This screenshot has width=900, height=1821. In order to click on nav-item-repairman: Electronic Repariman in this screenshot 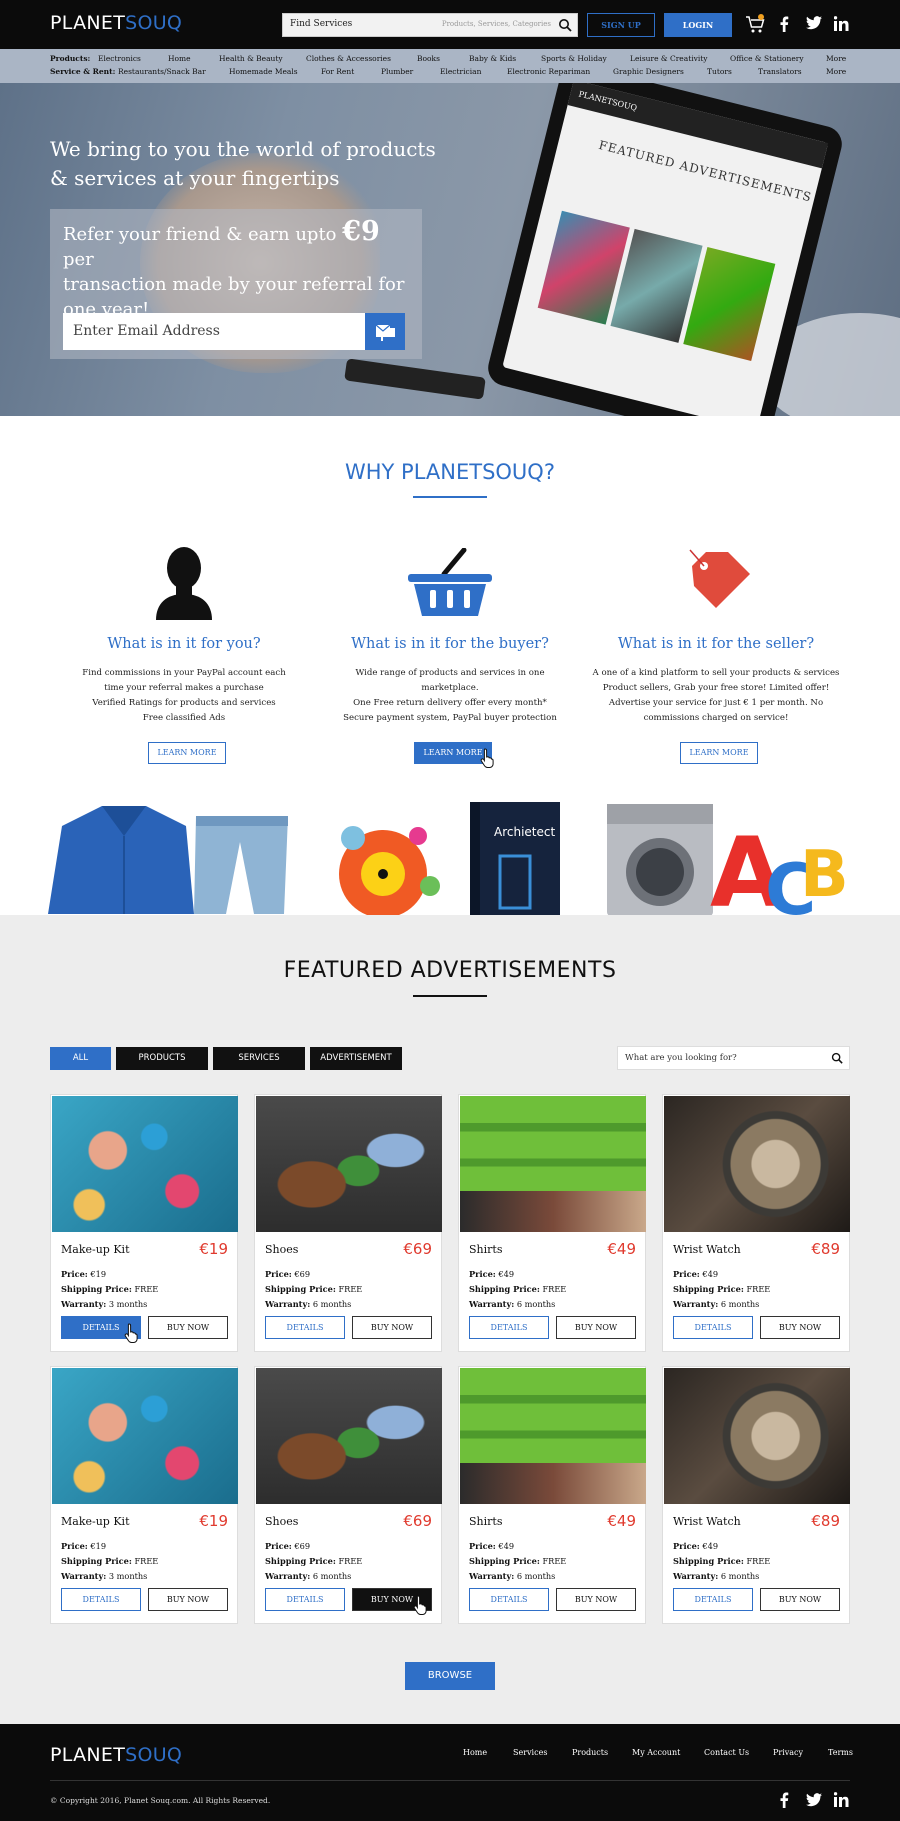, I will do `click(548, 71)`.